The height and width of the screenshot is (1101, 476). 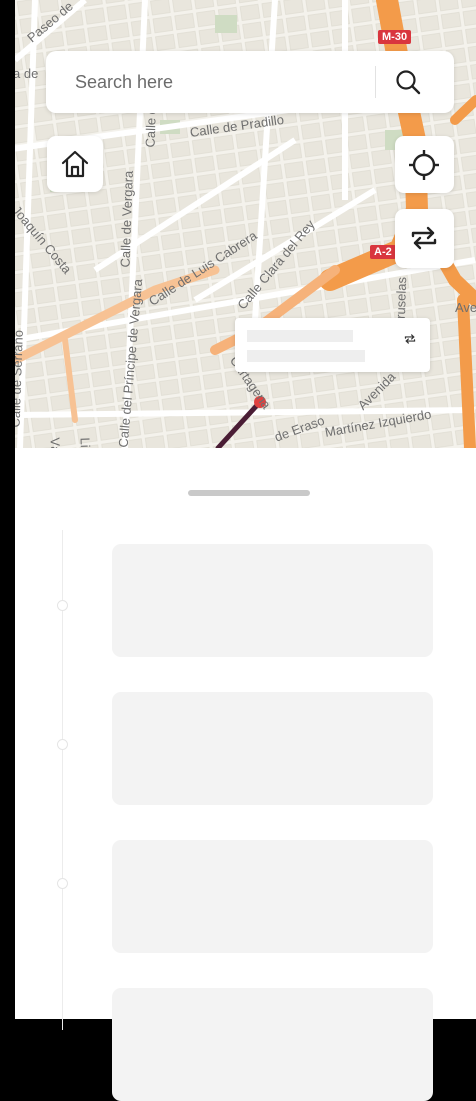 I want to click on home-icon, so click(x=75, y=164).